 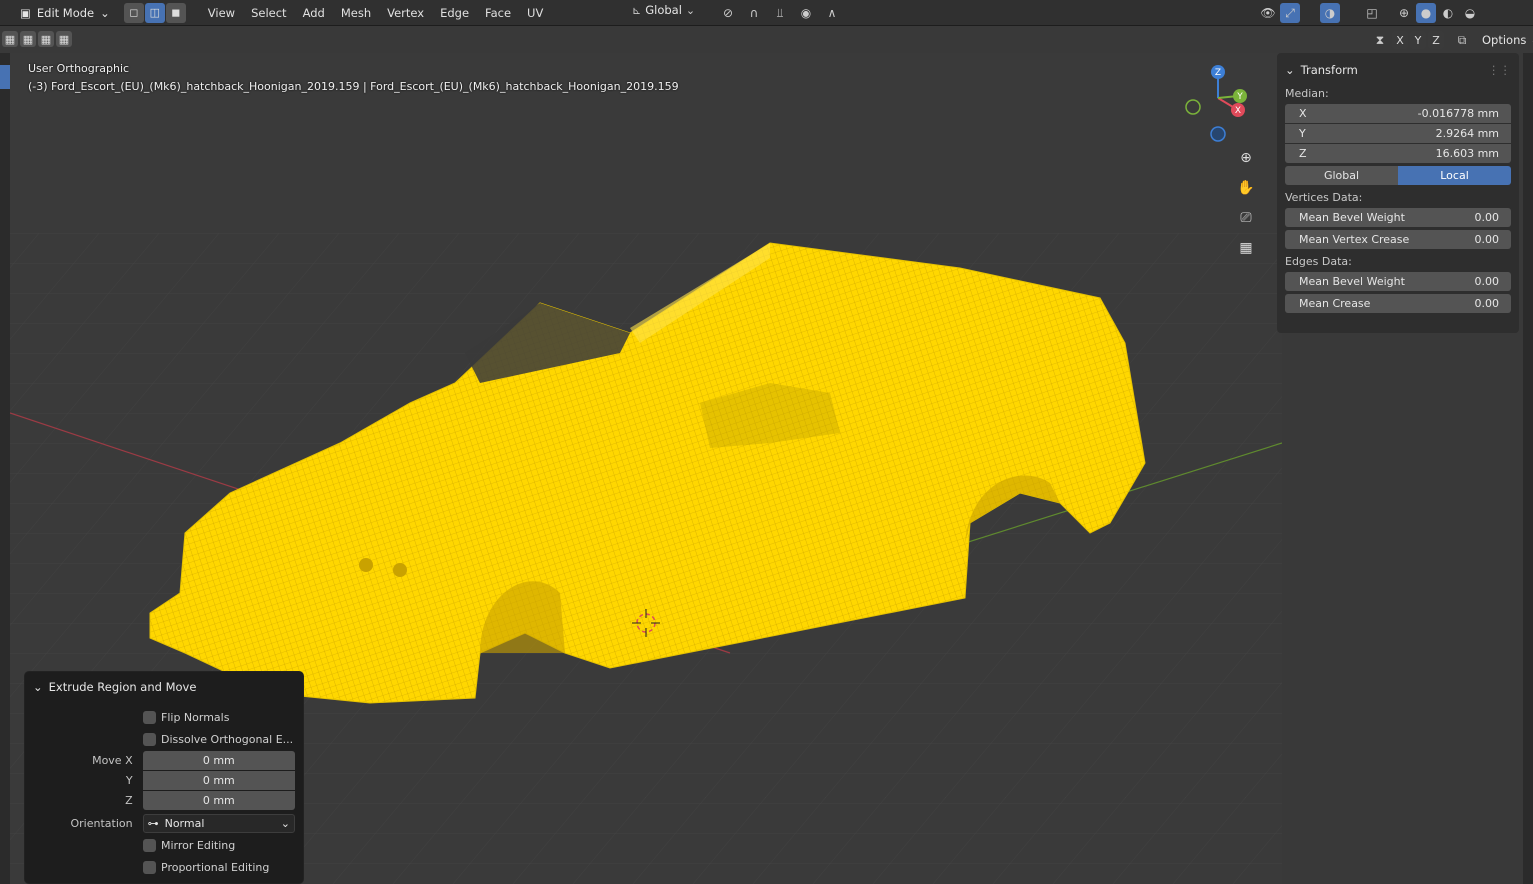 I want to click on mode-selector: ▣ Edit Mode ⌄, so click(x=65, y=13).